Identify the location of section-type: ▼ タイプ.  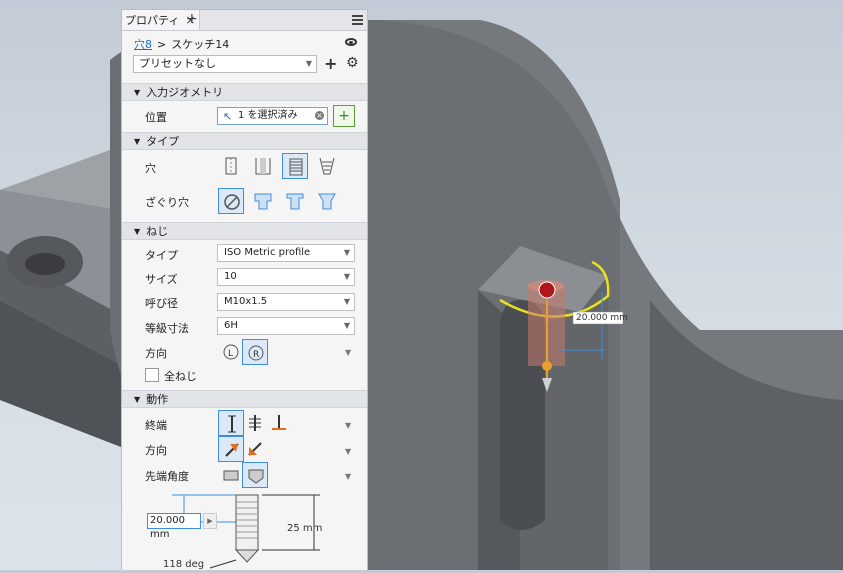
(244, 141).